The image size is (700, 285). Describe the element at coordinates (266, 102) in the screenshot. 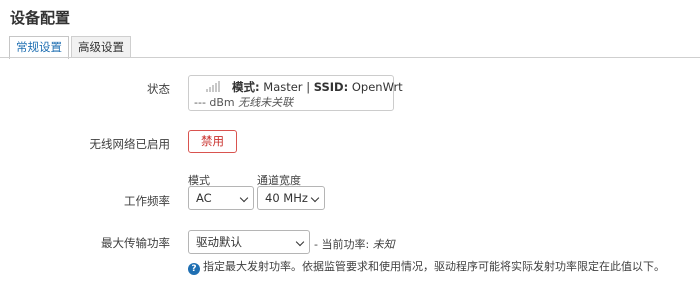

I see `association-status: 无线未关联` at that location.